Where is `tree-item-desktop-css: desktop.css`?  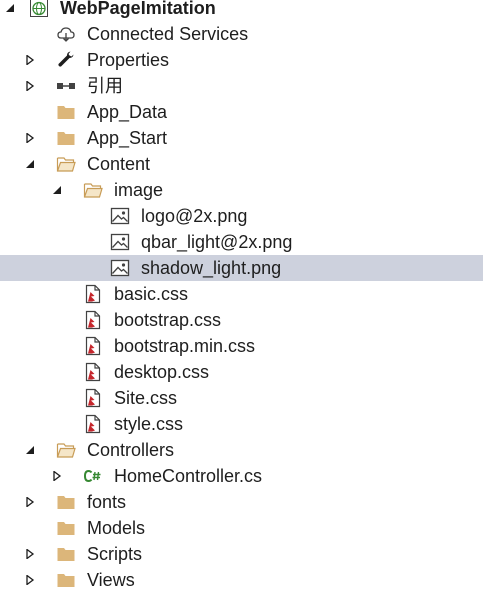 tree-item-desktop-css: desktop.css is located at coordinates (241, 372).